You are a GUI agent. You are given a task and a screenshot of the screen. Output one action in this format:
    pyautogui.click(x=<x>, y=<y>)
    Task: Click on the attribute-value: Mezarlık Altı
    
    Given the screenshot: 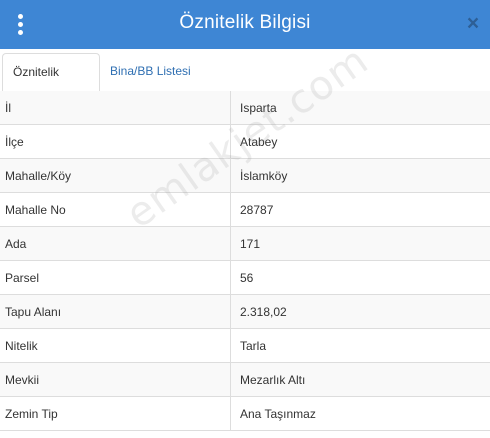 What is the action you would take?
    pyautogui.click(x=360, y=379)
    